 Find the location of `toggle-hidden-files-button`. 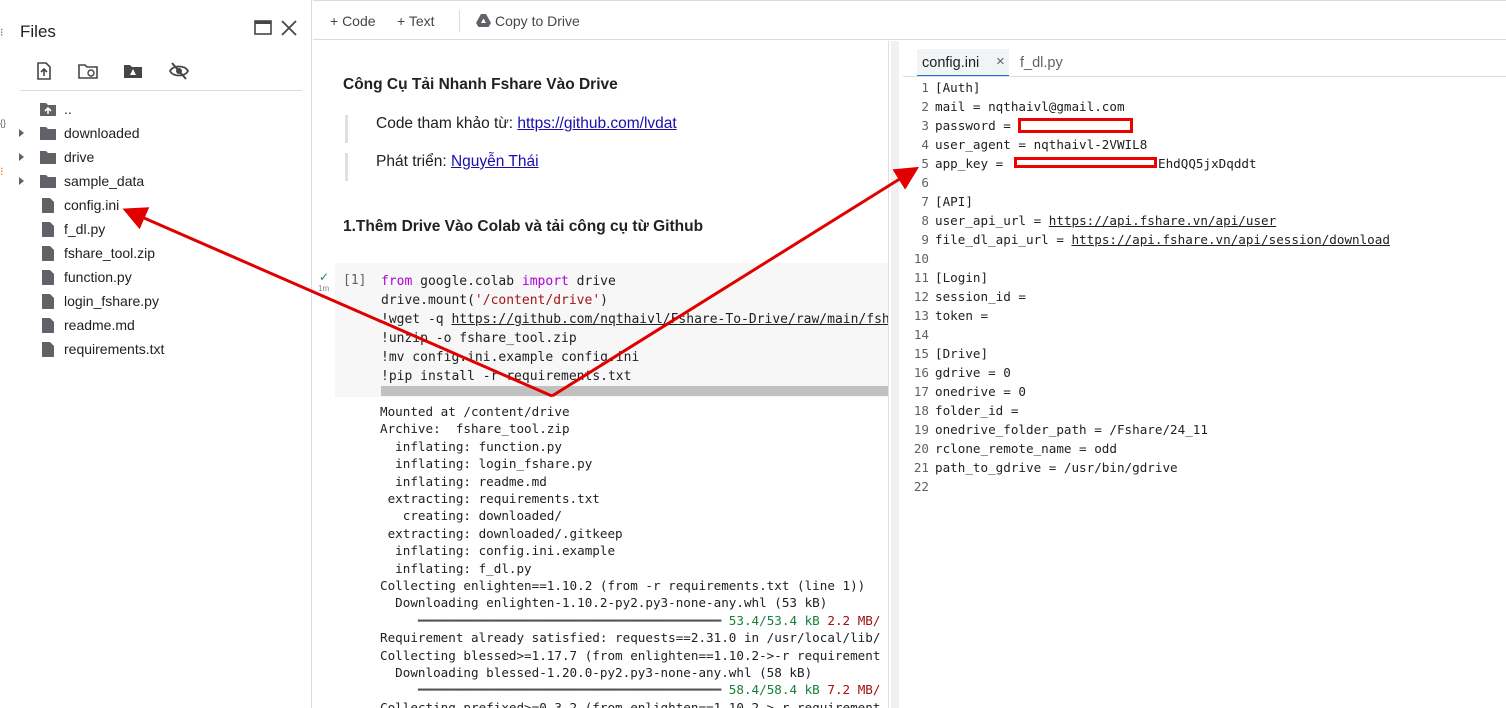

toggle-hidden-files-button is located at coordinates (179, 71).